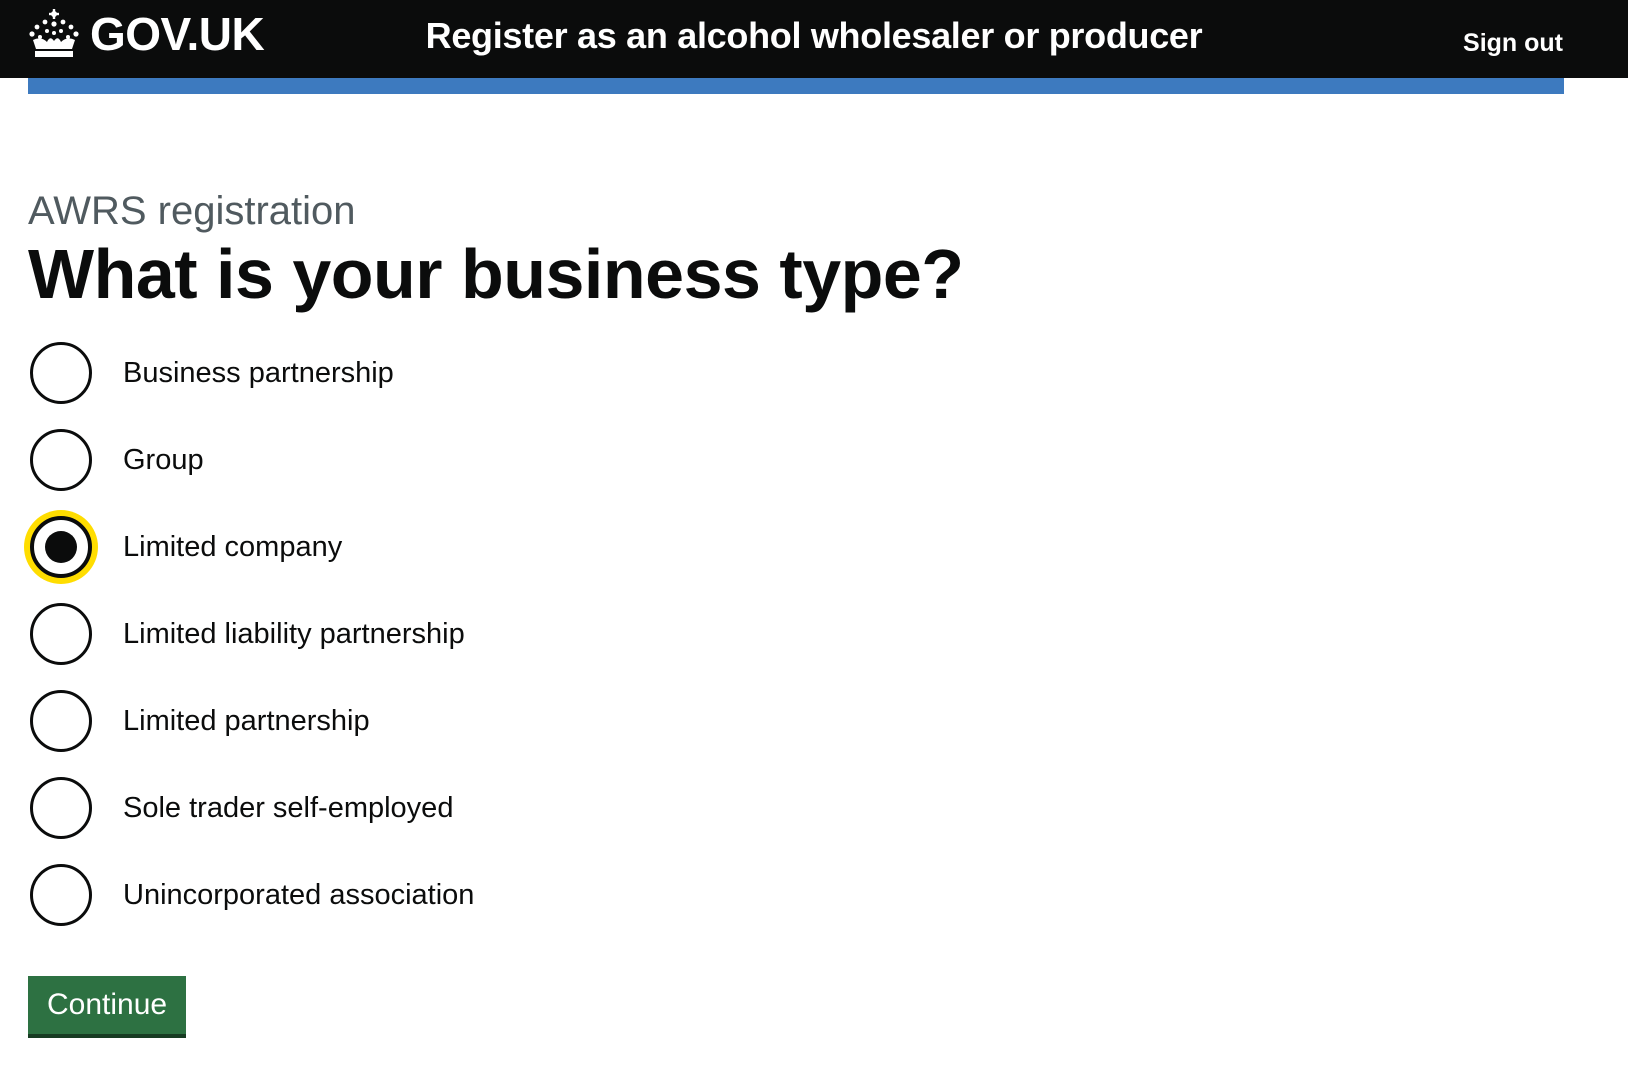 The height and width of the screenshot is (1084, 1628). Describe the element at coordinates (288, 808) in the screenshot. I see `radio-label: Sole trader self-employed` at that location.